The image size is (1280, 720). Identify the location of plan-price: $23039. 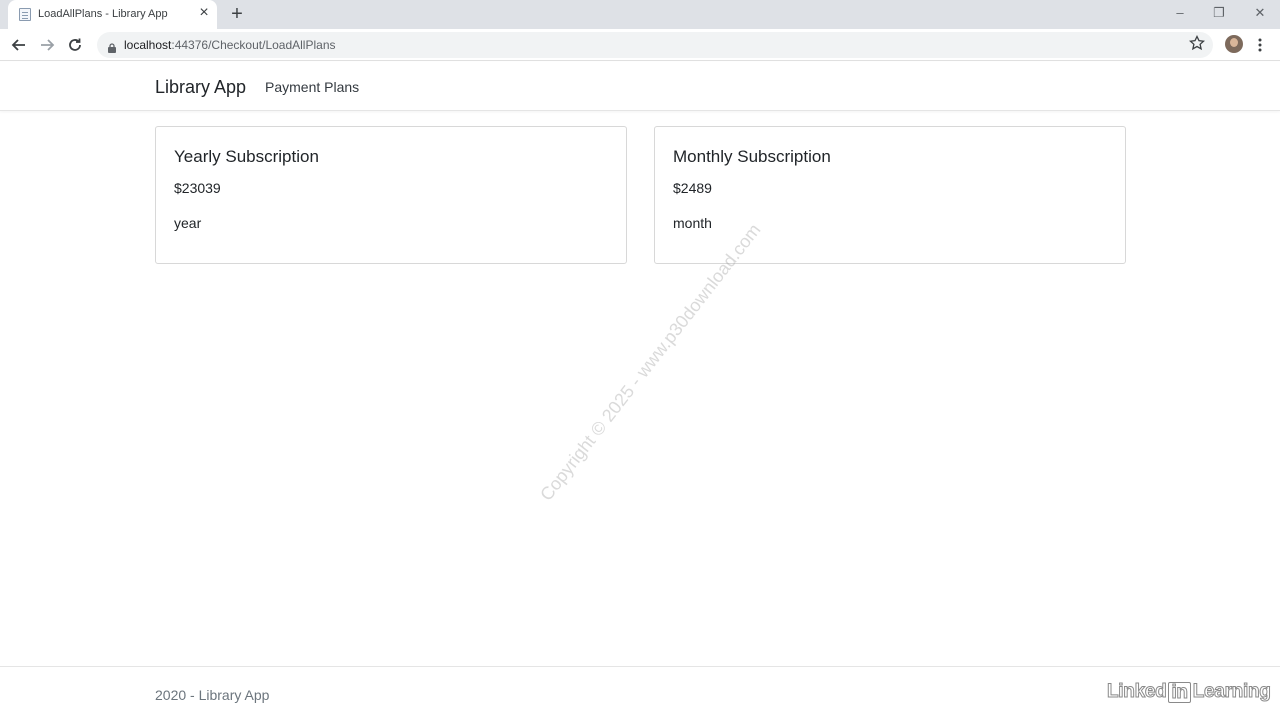
(197, 188).